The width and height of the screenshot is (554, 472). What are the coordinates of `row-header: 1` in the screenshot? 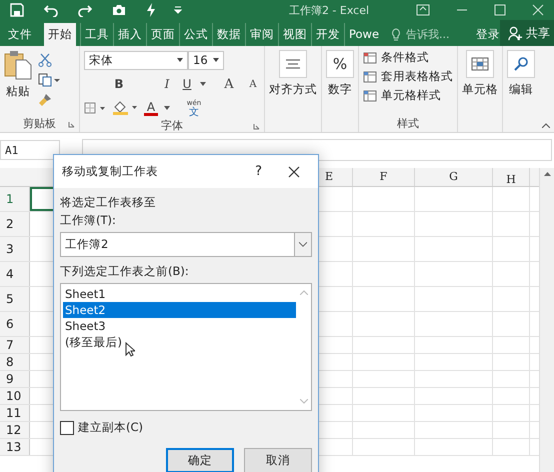 It's located at (15, 199).